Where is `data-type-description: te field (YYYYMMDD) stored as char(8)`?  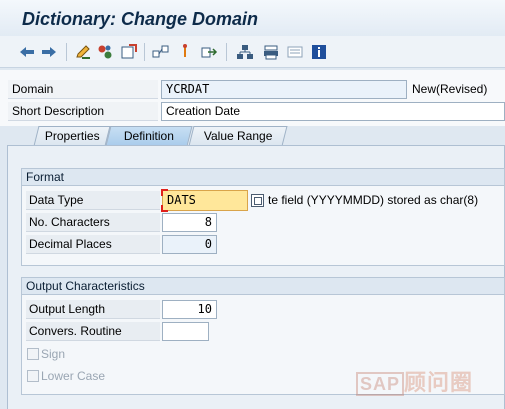 data-type-description: te field (YYYYMMDD) stored as char(8) is located at coordinates (373, 200).